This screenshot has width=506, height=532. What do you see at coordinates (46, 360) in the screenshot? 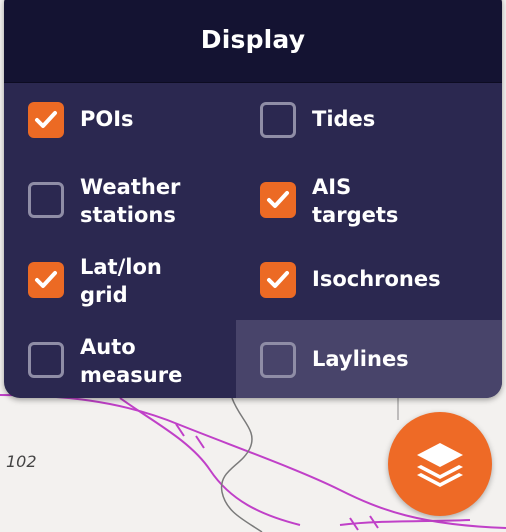
I see `checkbox-auto-measure` at bounding box center [46, 360].